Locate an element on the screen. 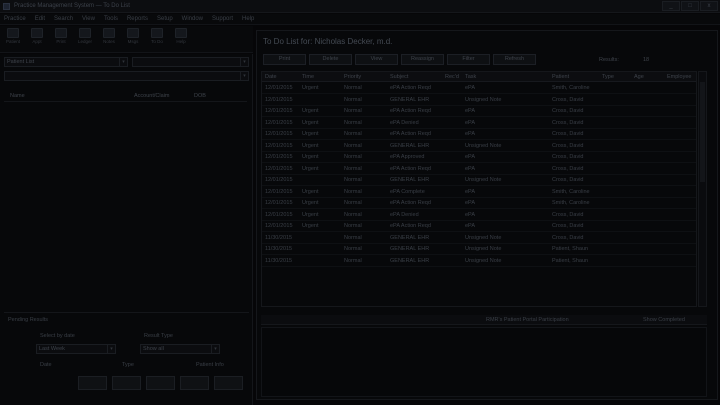 The image size is (720, 405). maximize-button: □ is located at coordinates (690, 6).